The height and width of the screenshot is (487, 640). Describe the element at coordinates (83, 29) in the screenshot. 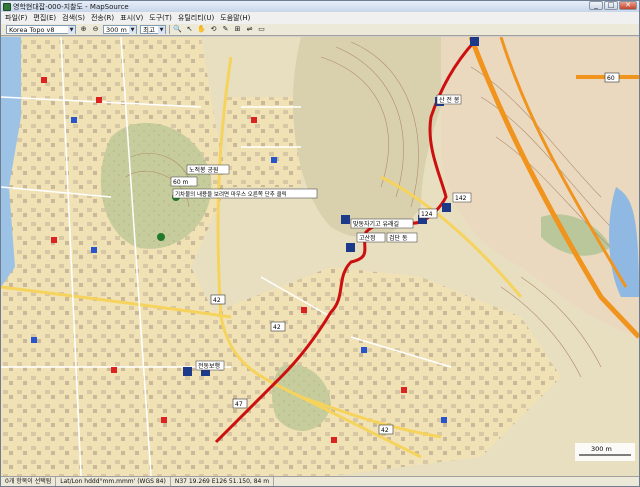

I see `zoom-in-icon: ⊕` at that location.